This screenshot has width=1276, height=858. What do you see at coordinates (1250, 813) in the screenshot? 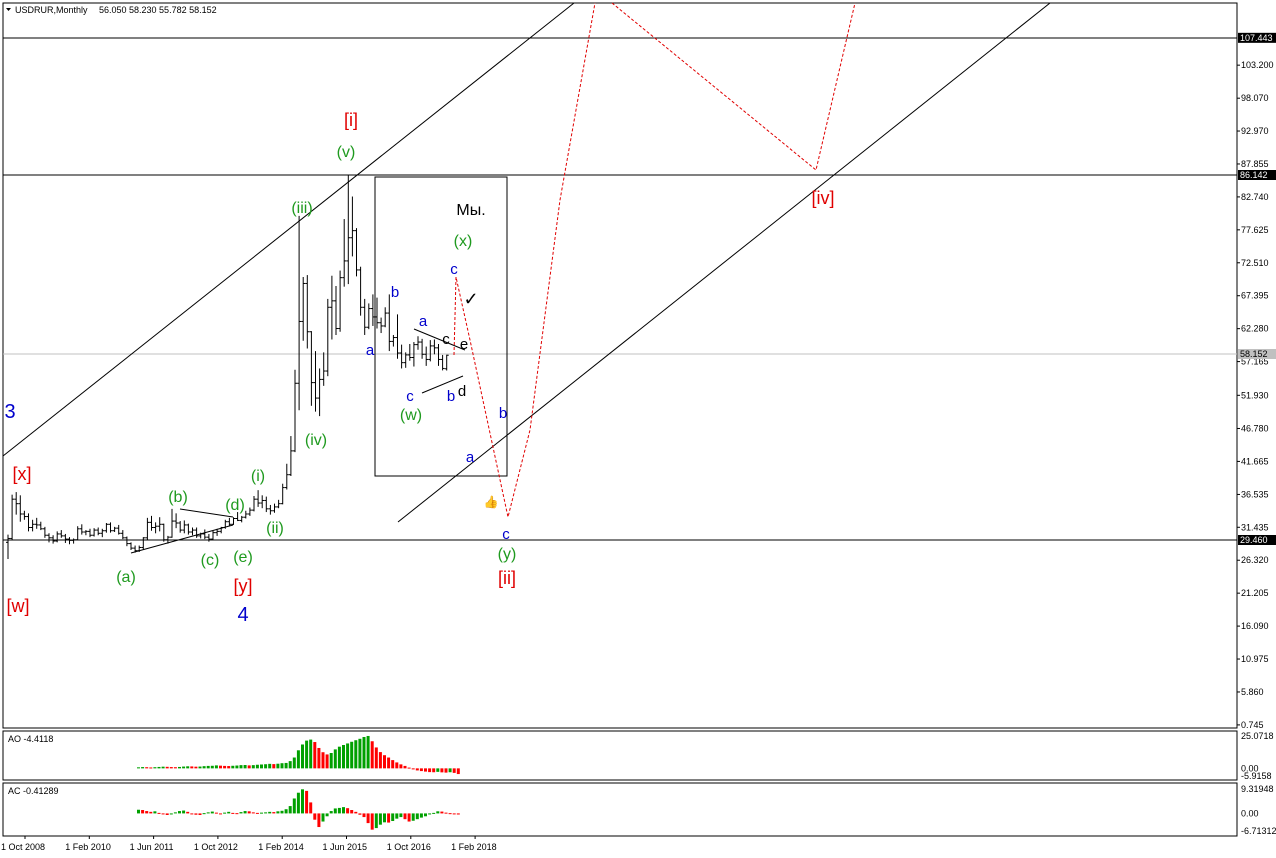
I see `indicator-axis-label: 0.00` at bounding box center [1250, 813].